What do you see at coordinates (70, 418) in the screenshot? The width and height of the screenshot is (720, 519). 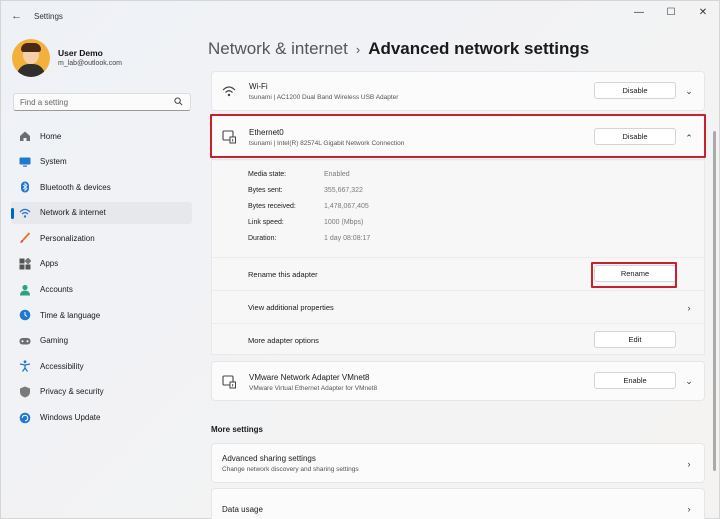 I see `sidebar-item-label: Windows Update` at bounding box center [70, 418].